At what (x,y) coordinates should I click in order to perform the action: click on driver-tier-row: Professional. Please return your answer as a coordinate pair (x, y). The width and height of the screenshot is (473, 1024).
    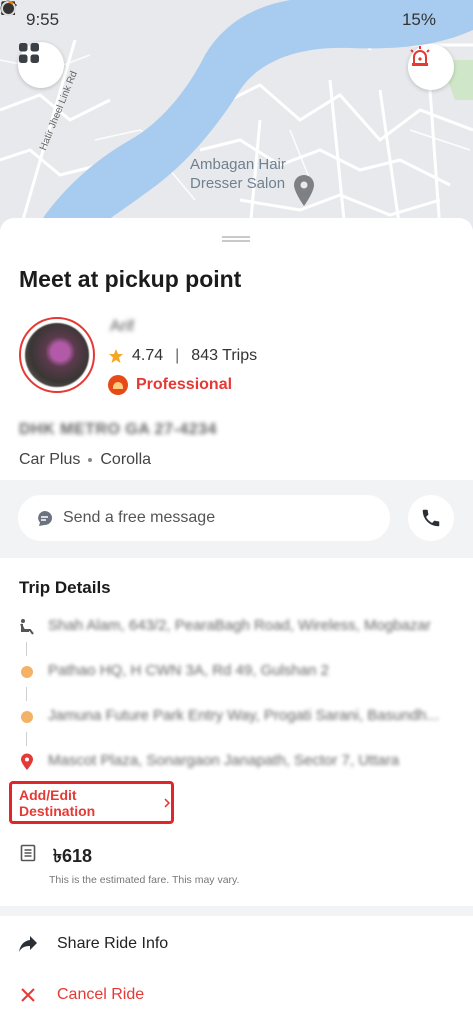
    Looking at the image, I should click on (170, 385).